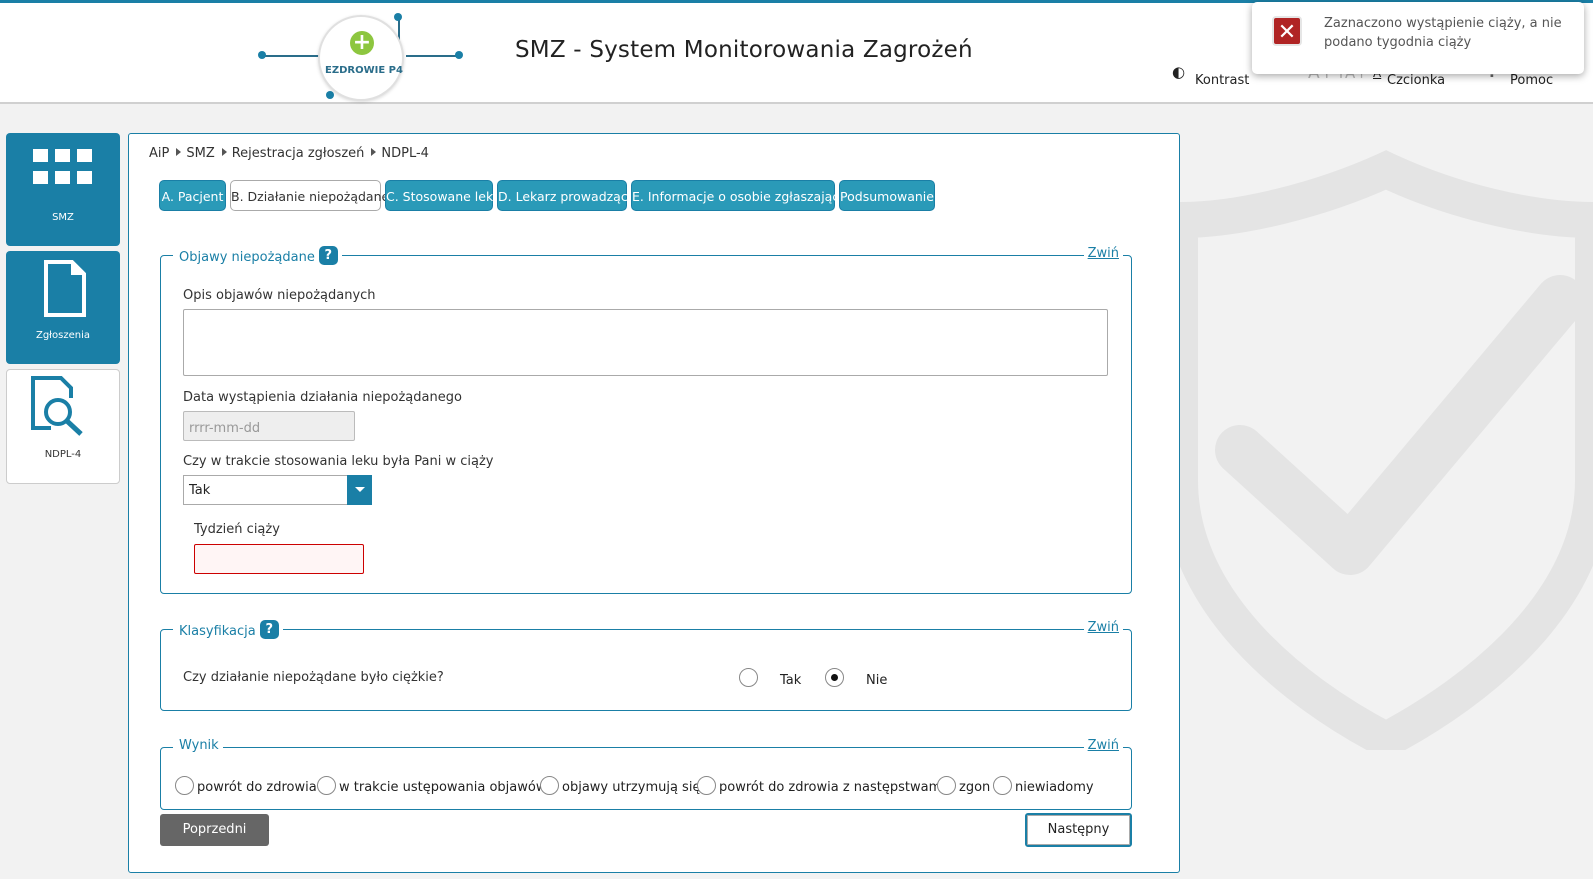 The width and height of the screenshot is (1593, 879). Describe the element at coordinates (744, 50) in the screenshot. I see `site-title: SMZ - System Monitorowania Zagrożeń` at that location.